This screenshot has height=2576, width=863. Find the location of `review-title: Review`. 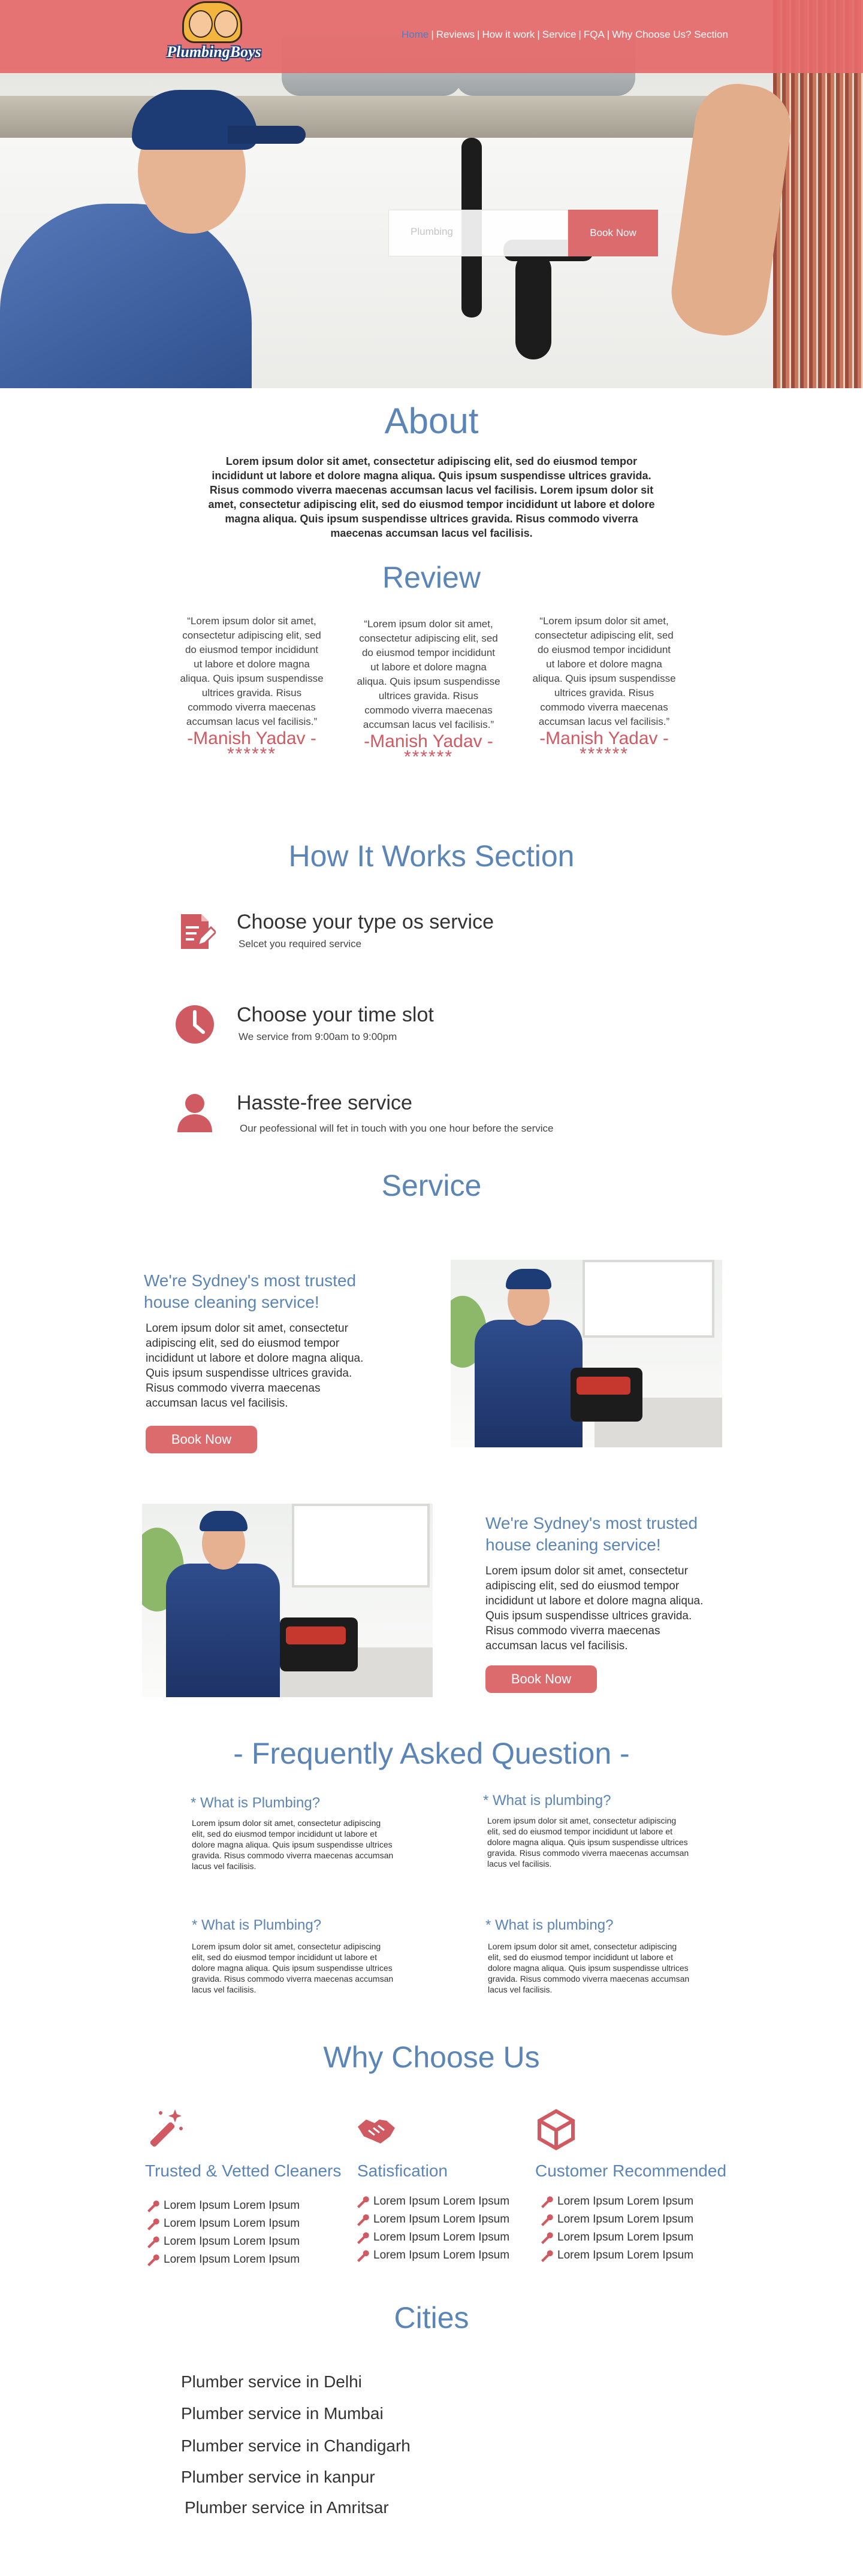

review-title: Review is located at coordinates (431, 577).